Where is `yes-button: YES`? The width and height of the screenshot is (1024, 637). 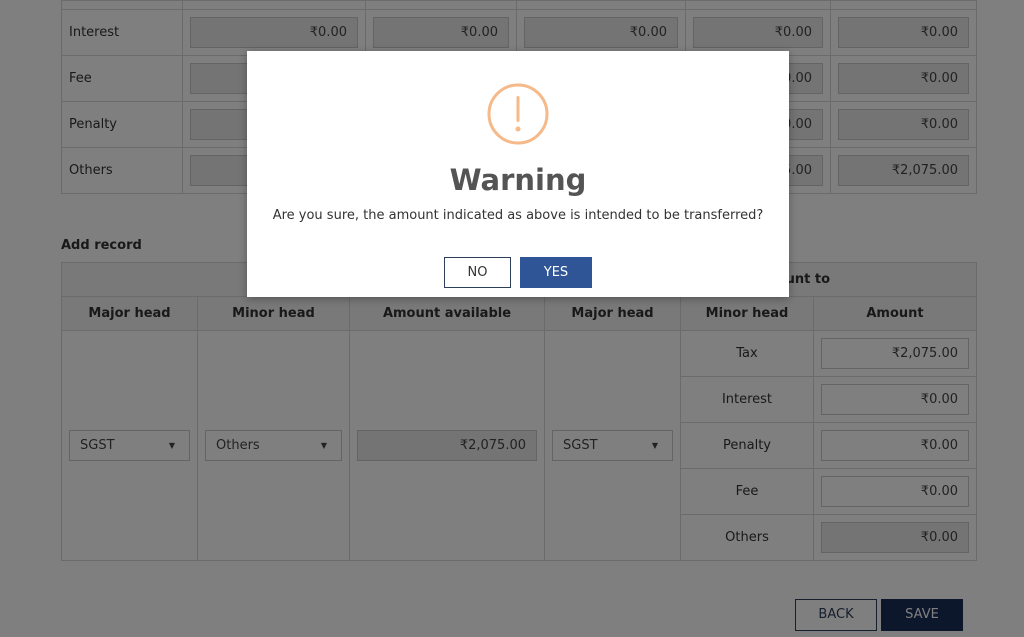
yes-button: YES is located at coordinates (556, 272).